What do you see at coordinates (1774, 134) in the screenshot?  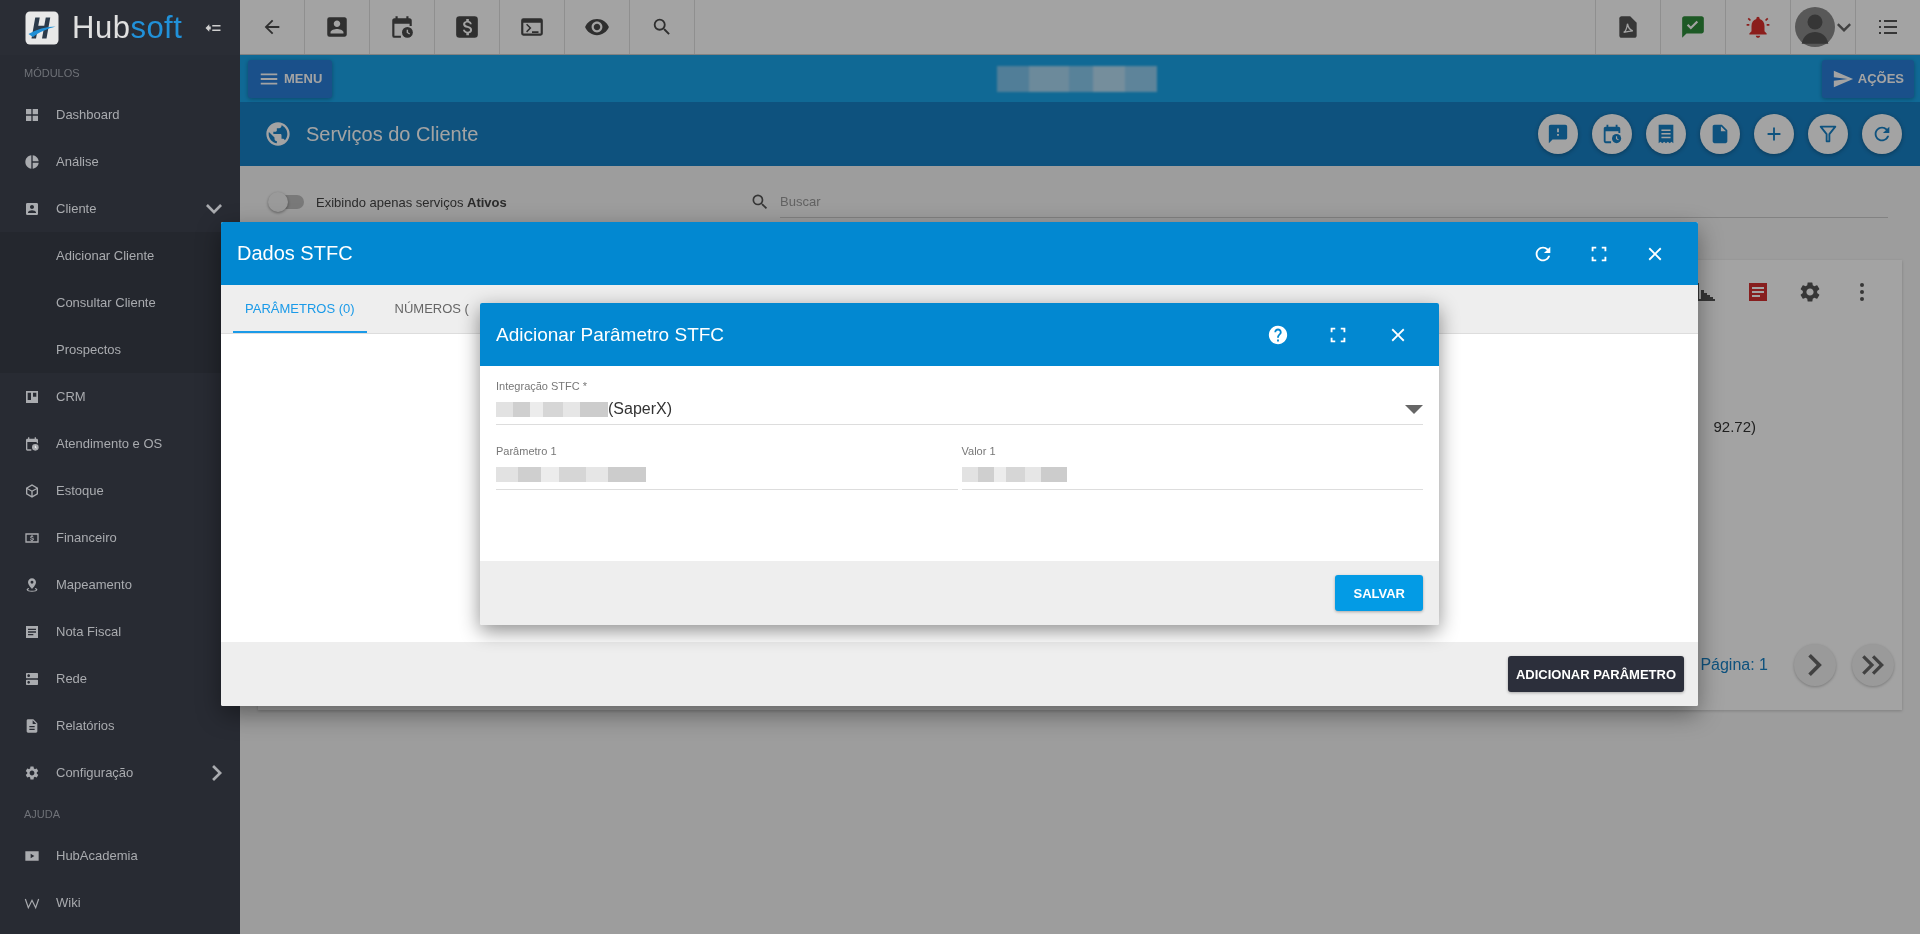 I see `plus-button` at bounding box center [1774, 134].